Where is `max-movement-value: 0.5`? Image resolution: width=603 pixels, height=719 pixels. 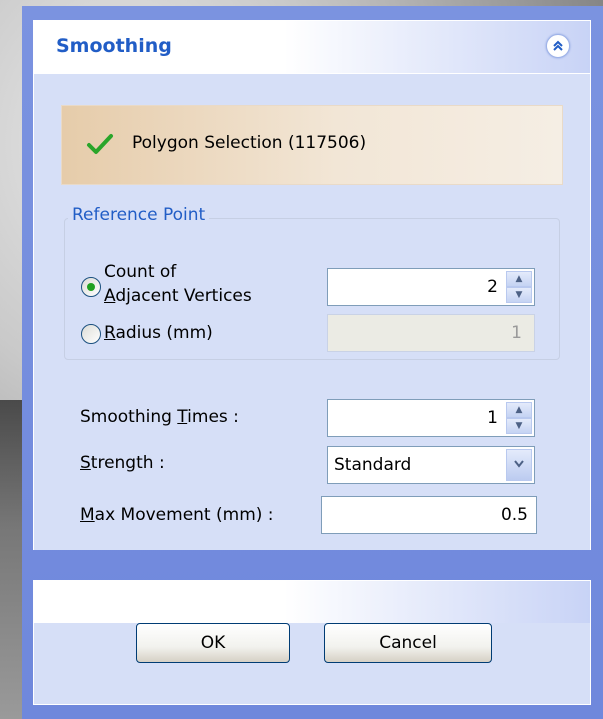 max-movement-value: 0.5 is located at coordinates (514, 515).